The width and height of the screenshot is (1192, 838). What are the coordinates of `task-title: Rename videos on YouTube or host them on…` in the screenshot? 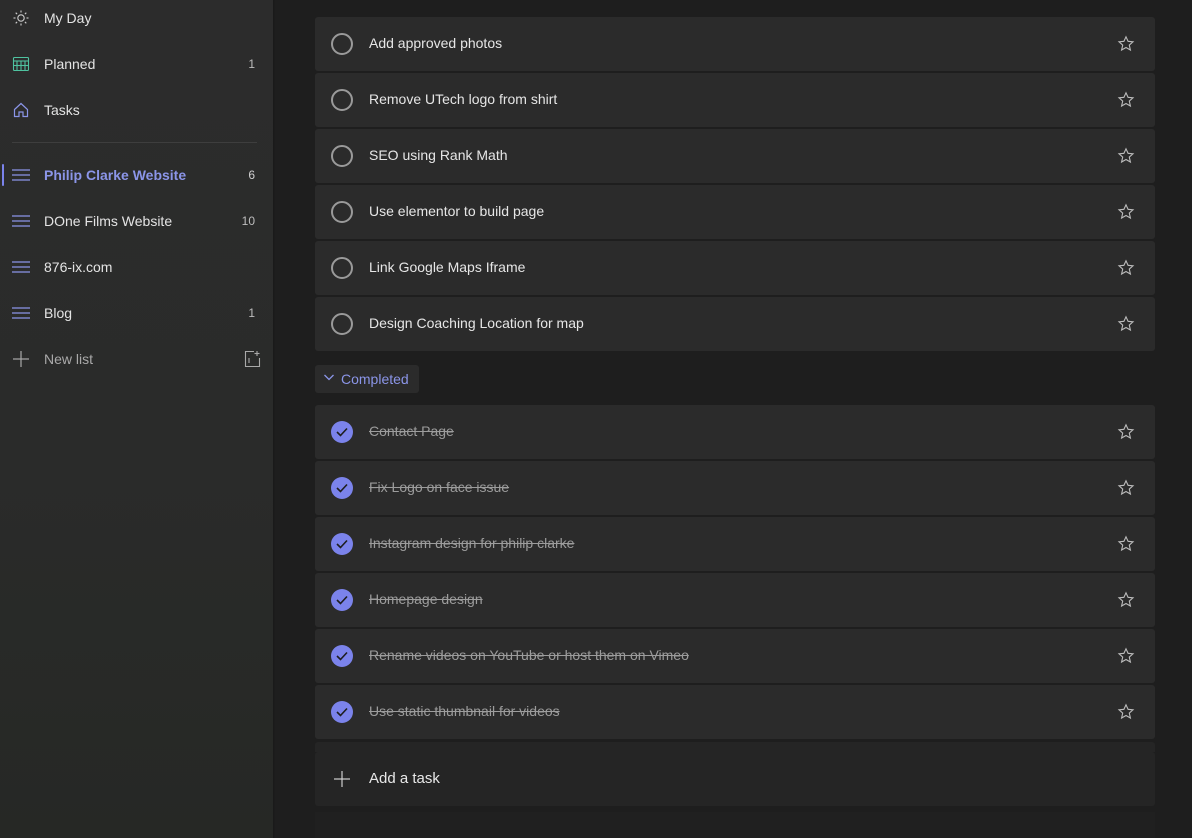 It's located at (529, 655).